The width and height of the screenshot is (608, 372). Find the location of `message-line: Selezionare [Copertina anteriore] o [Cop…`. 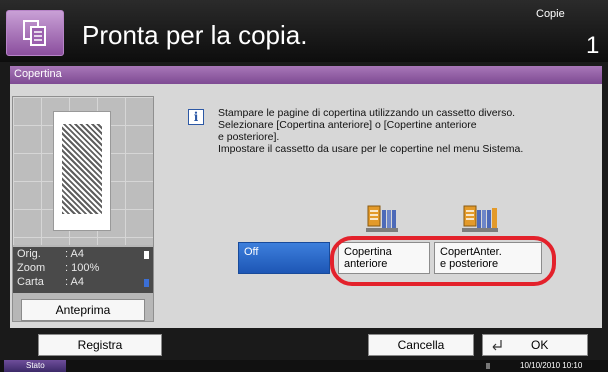

message-line: Selezionare [Copertina anteriore] o [Cop… is located at coordinates (347, 125).